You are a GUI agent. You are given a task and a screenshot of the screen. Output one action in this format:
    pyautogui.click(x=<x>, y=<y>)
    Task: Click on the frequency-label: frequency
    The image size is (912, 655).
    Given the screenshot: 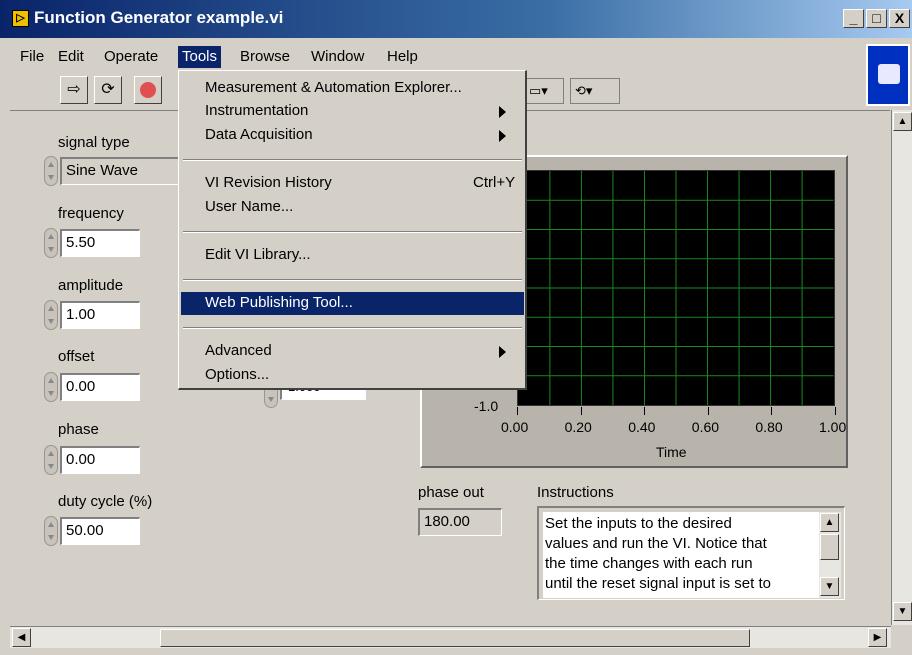 What is the action you would take?
    pyautogui.click(x=91, y=213)
    